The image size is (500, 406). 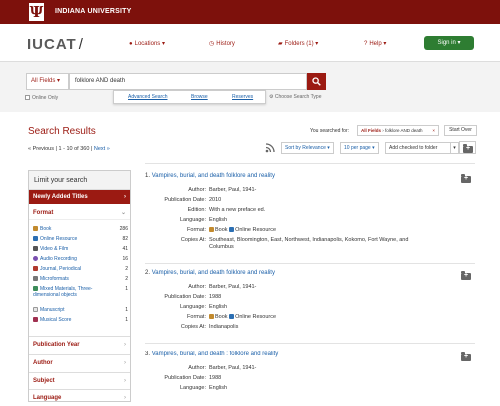 What do you see at coordinates (334, 317) in the screenshot?
I see `format-value: Book Online Resource` at bounding box center [334, 317].